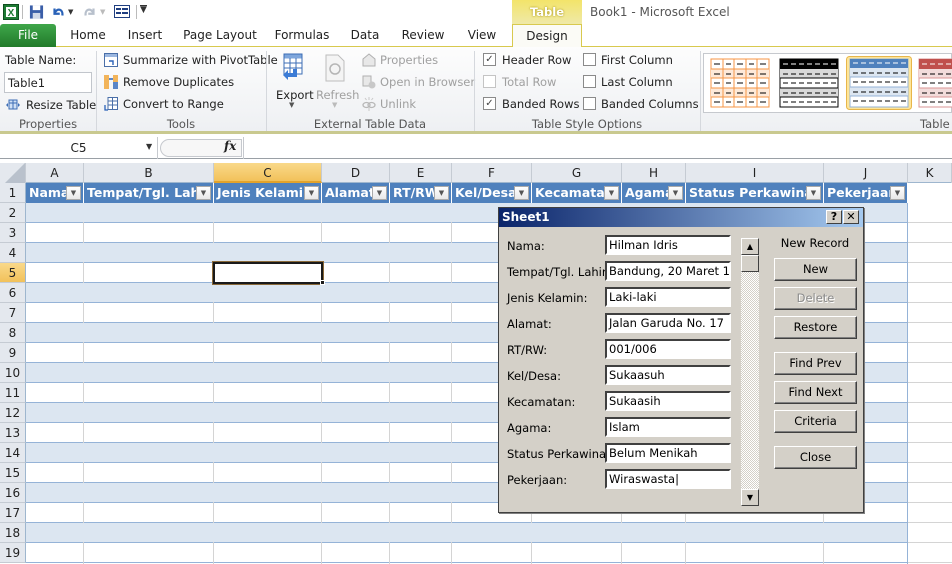  Describe the element at coordinates (930, 173) in the screenshot. I see `column-header-k: K` at that location.